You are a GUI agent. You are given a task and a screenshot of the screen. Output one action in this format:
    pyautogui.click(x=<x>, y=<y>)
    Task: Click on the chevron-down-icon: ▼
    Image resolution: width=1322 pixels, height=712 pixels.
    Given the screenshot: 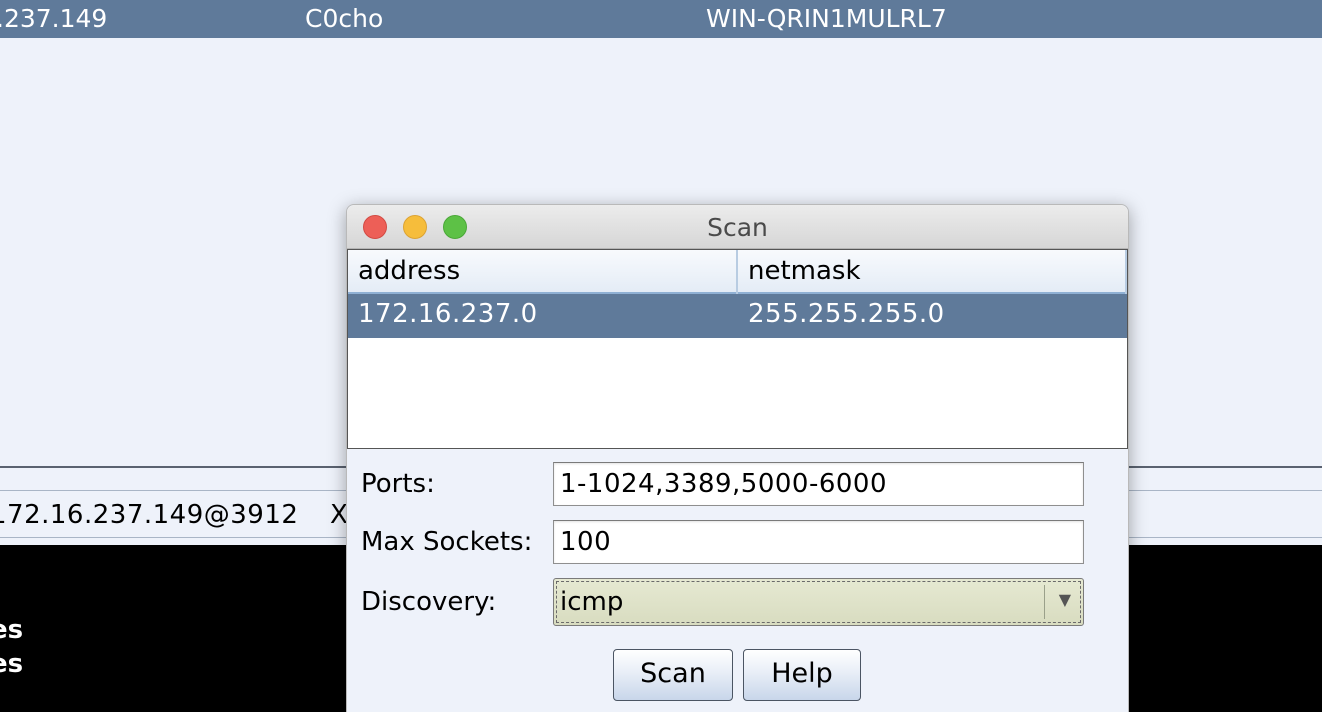 What is the action you would take?
    pyautogui.click(x=1065, y=599)
    